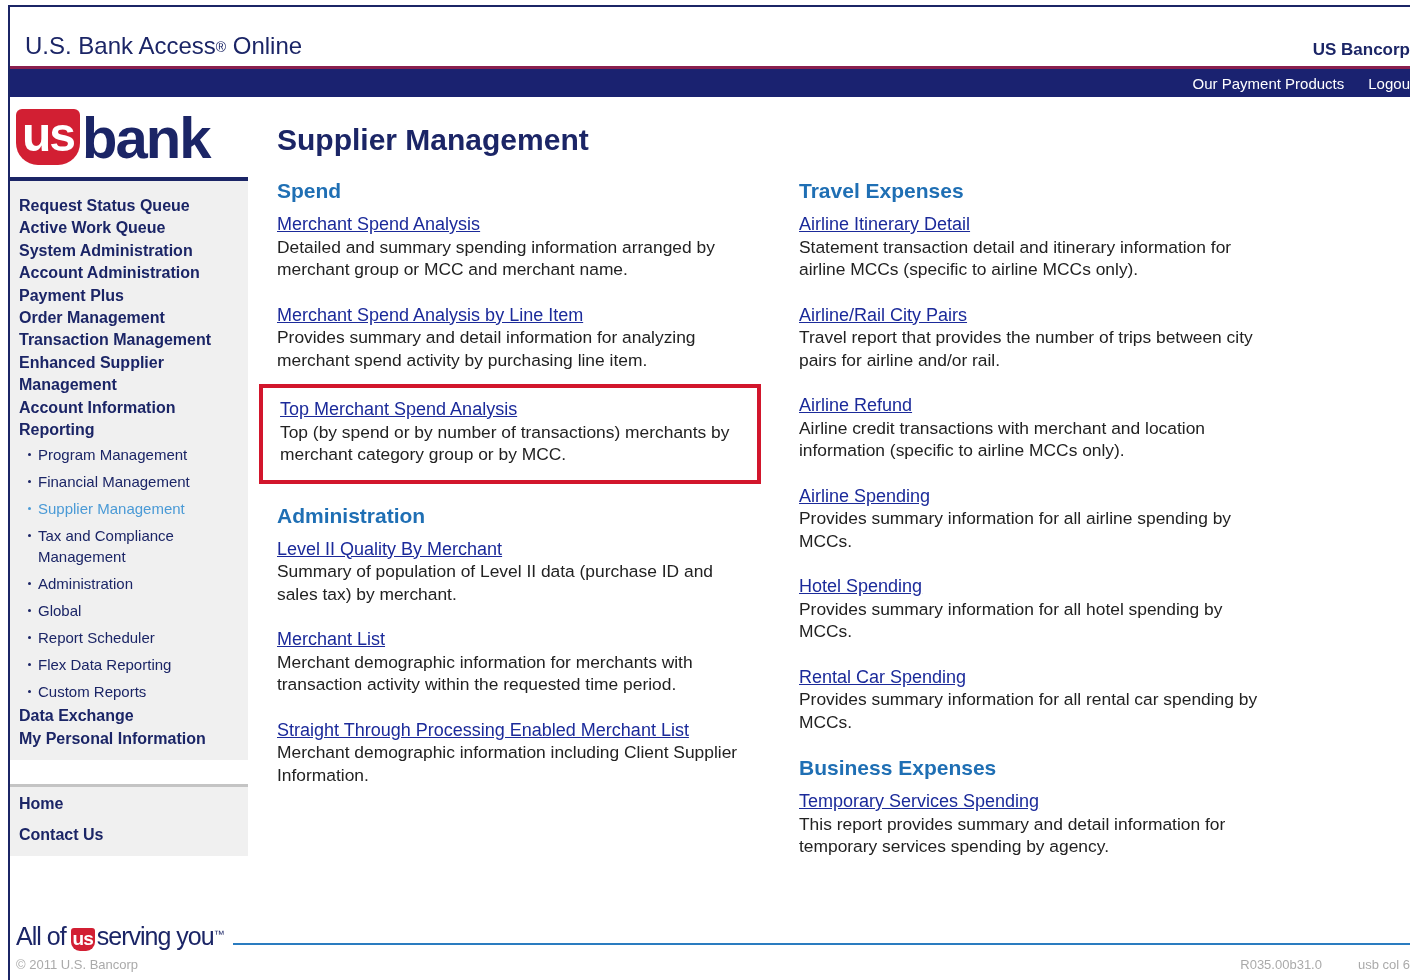  Describe the element at coordinates (126, 804) in the screenshot. I see `sidebar-link: Home` at that location.